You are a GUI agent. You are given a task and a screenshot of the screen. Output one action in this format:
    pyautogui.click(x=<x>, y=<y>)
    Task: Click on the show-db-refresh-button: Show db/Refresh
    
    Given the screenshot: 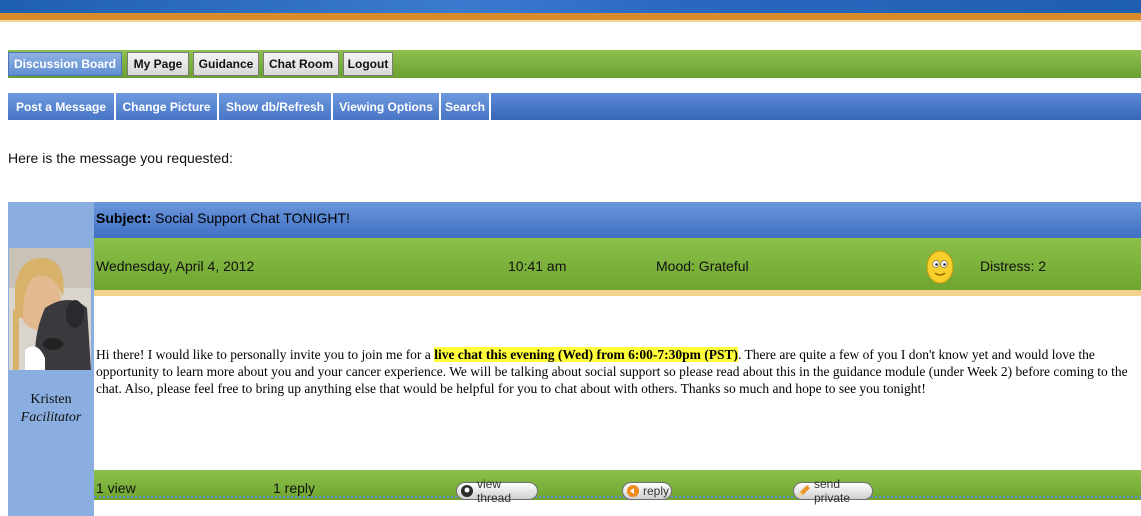 What is the action you would take?
    pyautogui.click(x=276, y=106)
    